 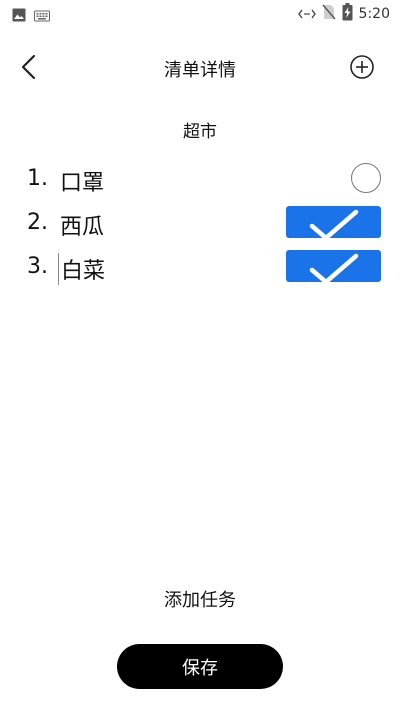 What do you see at coordinates (200, 14) in the screenshot?
I see `status-bar: 5:20` at bounding box center [200, 14].